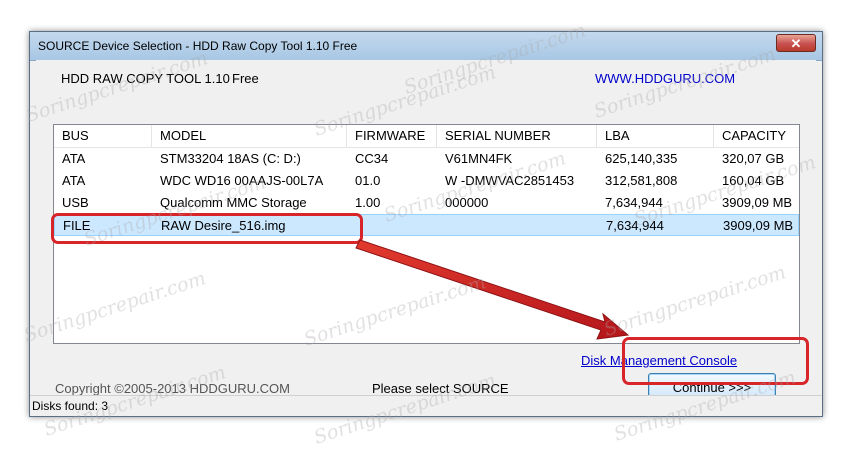  Describe the element at coordinates (426, 405) in the screenshot. I see `status-bar: Disks found: 3` at that location.